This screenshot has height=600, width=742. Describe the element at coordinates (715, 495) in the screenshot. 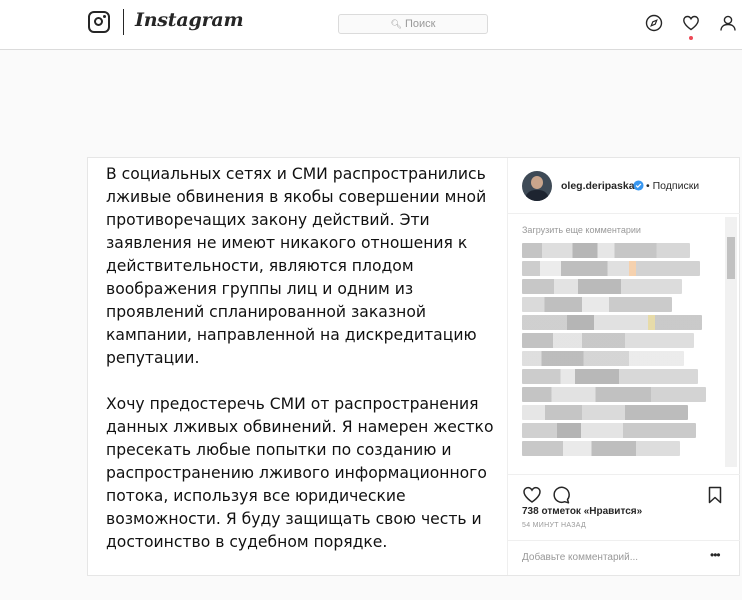

I see `bookmark-icon` at that location.